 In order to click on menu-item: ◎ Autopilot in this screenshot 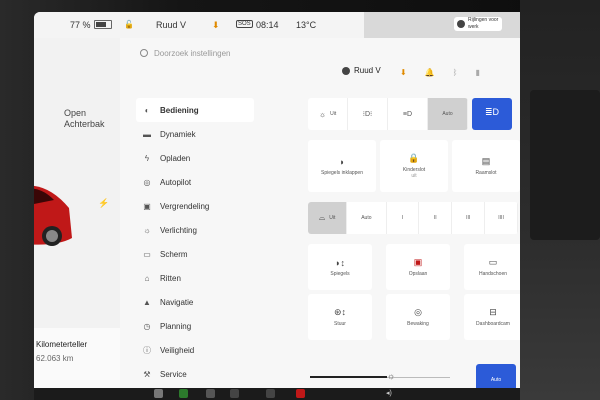, I will do `click(195, 182)`.